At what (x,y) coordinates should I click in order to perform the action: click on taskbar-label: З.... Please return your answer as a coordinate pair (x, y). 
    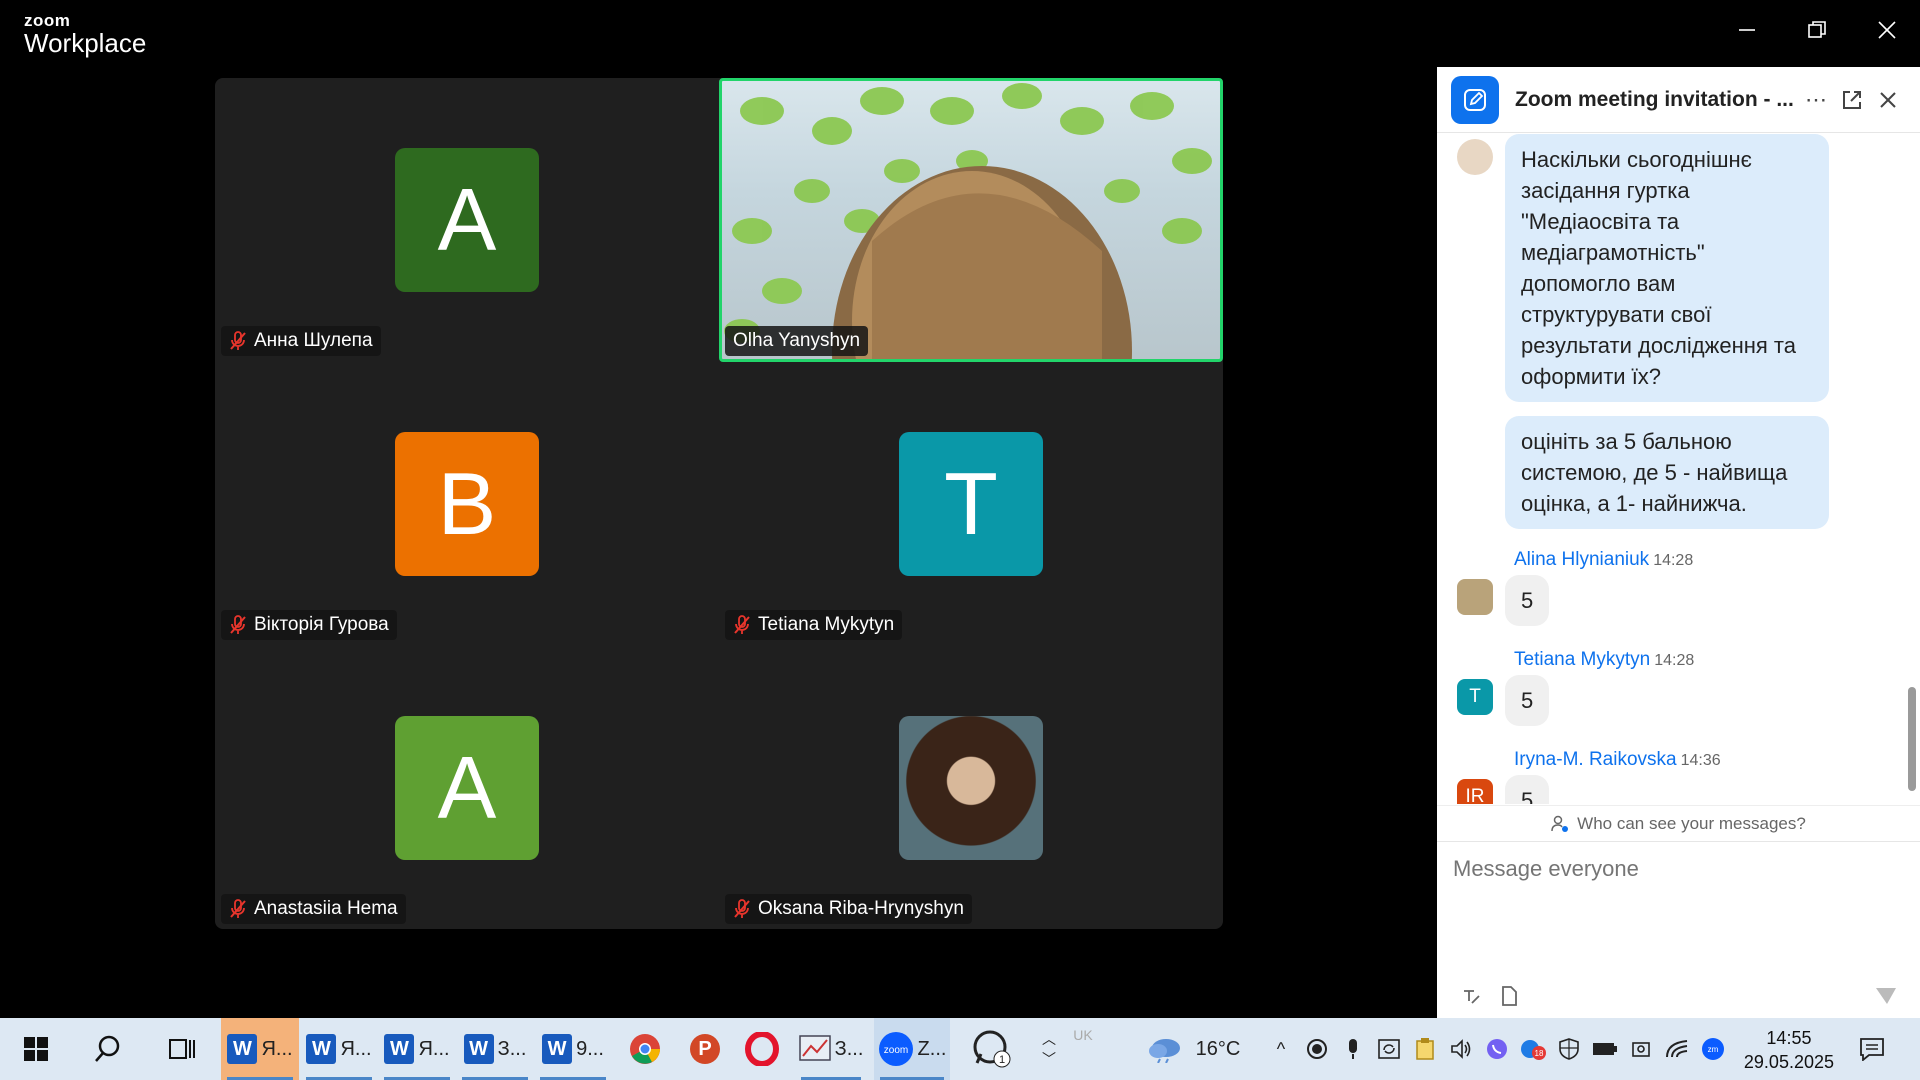
    Looking at the image, I should click on (849, 1048).